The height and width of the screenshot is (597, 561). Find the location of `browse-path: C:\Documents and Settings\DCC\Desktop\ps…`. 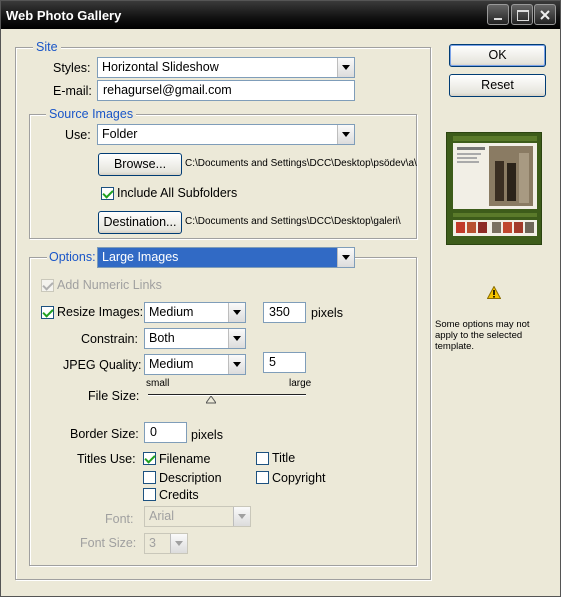

browse-path: C:\Documents and Settings\DCC\Desktop\ps… is located at coordinates (301, 163).